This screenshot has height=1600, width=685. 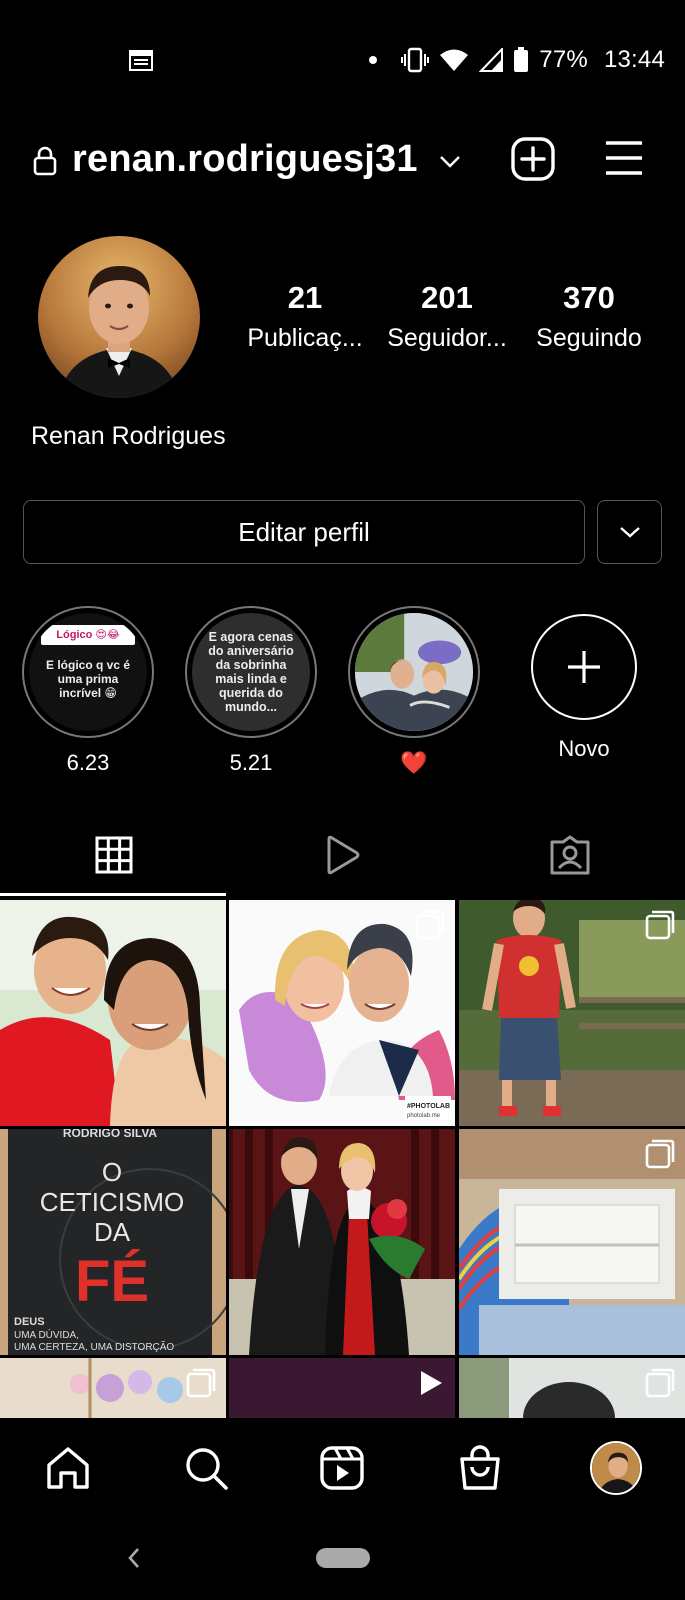 What do you see at coordinates (589, 338) in the screenshot?
I see `stat-following-label: Seguindo` at bounding box center [589, 338].